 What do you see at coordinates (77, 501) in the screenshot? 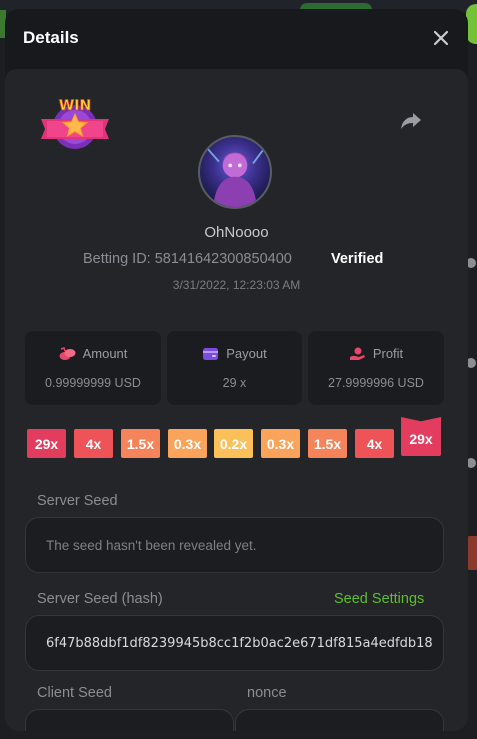
I see `server-seed-label: Server Seed` at bounding box center [77, 501].